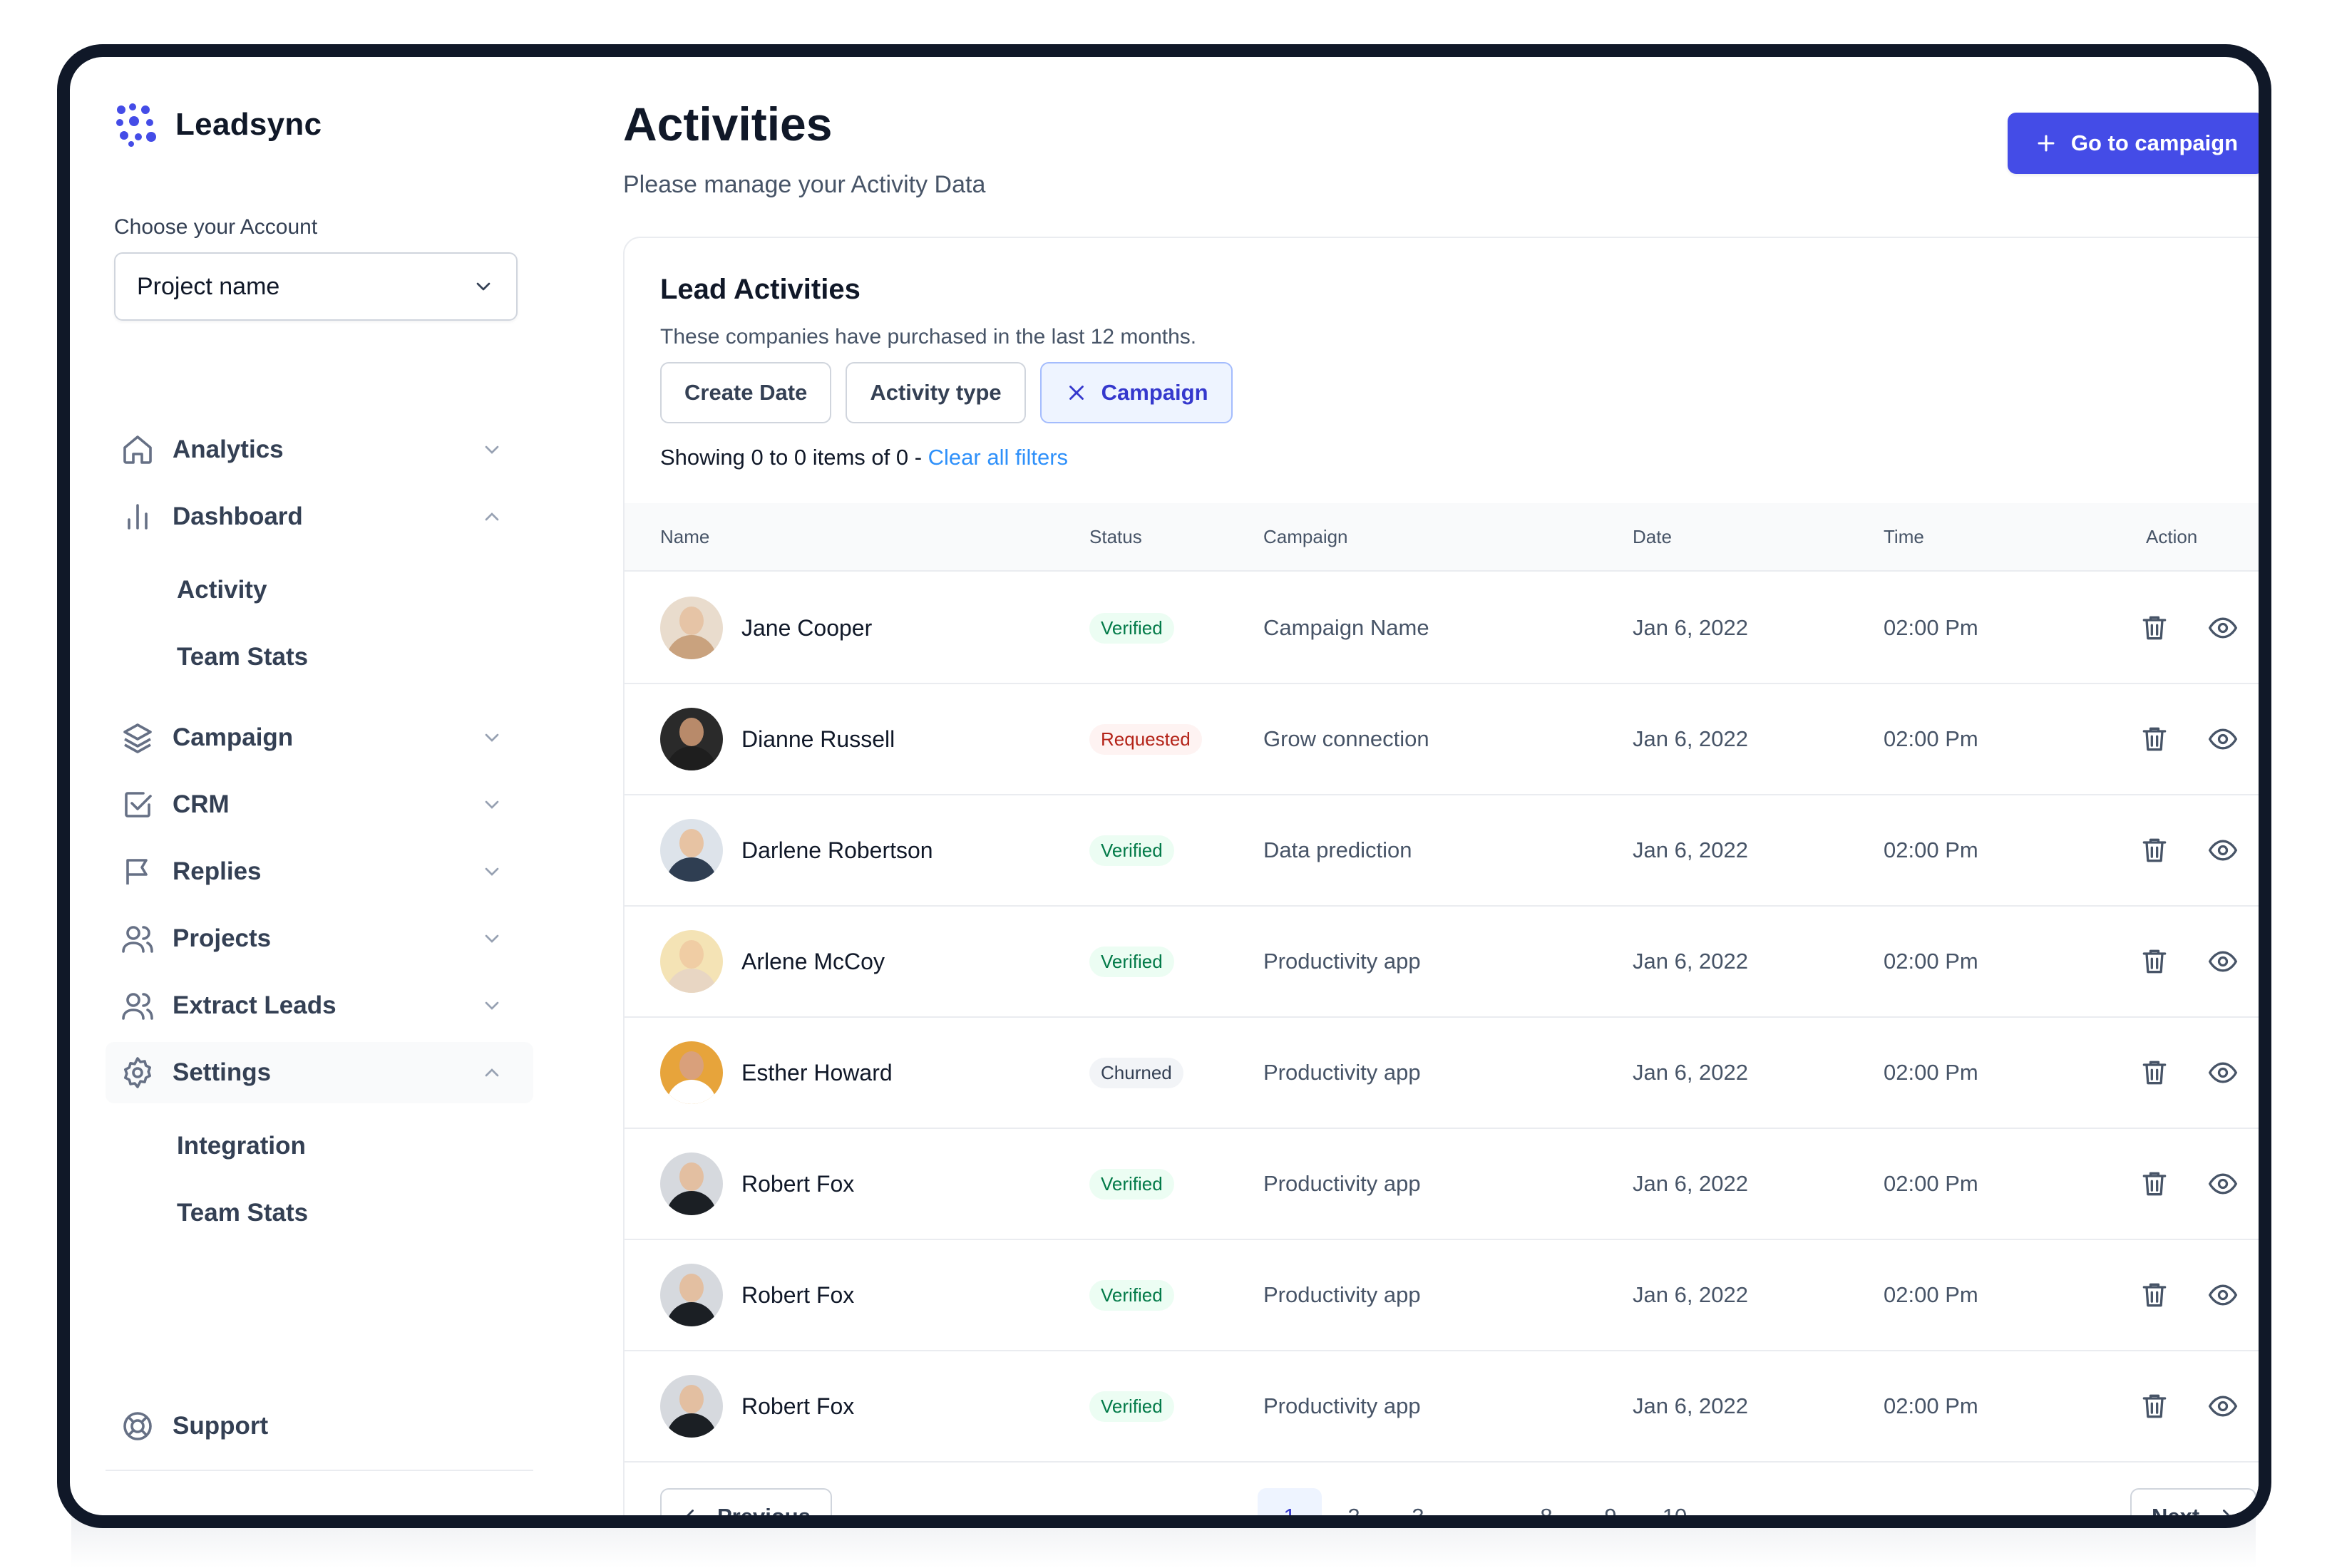 The image size is (2327, 1568). I want to click on page-numbers: 1 2 3... 8 9 10, so click(1482, 1508).